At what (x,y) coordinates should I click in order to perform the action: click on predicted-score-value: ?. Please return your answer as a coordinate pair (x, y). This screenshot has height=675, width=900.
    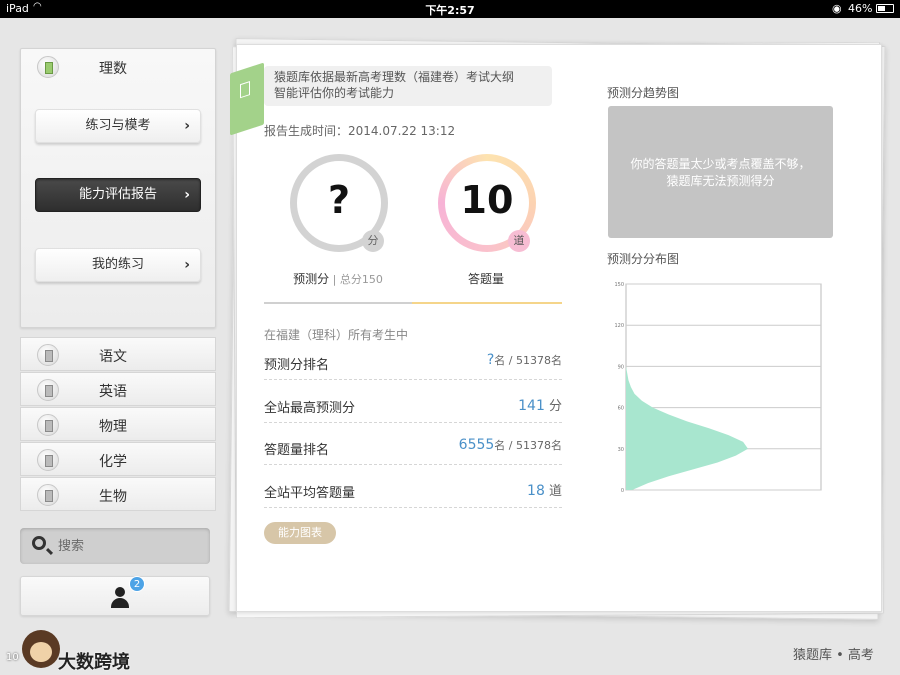
    Looking at the image, I should click on (339, 200).